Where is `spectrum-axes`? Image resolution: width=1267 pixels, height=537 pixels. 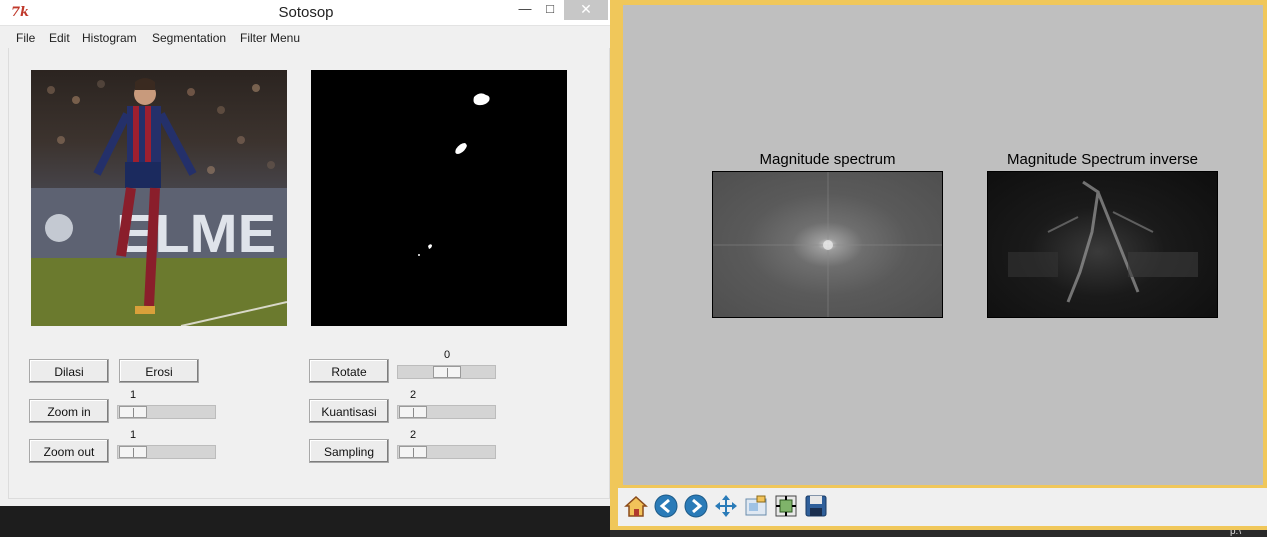
spectrum-axes is located at coordinates (827, 244).